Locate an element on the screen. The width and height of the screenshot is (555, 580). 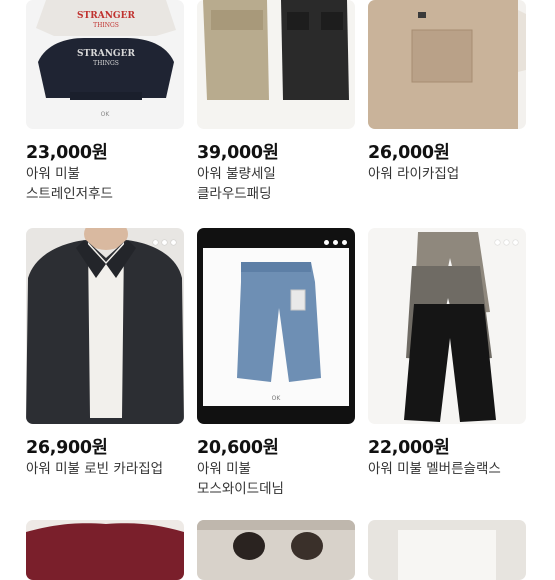
zip-up-jacket-photo-icon is located at coordinates (447, 64).